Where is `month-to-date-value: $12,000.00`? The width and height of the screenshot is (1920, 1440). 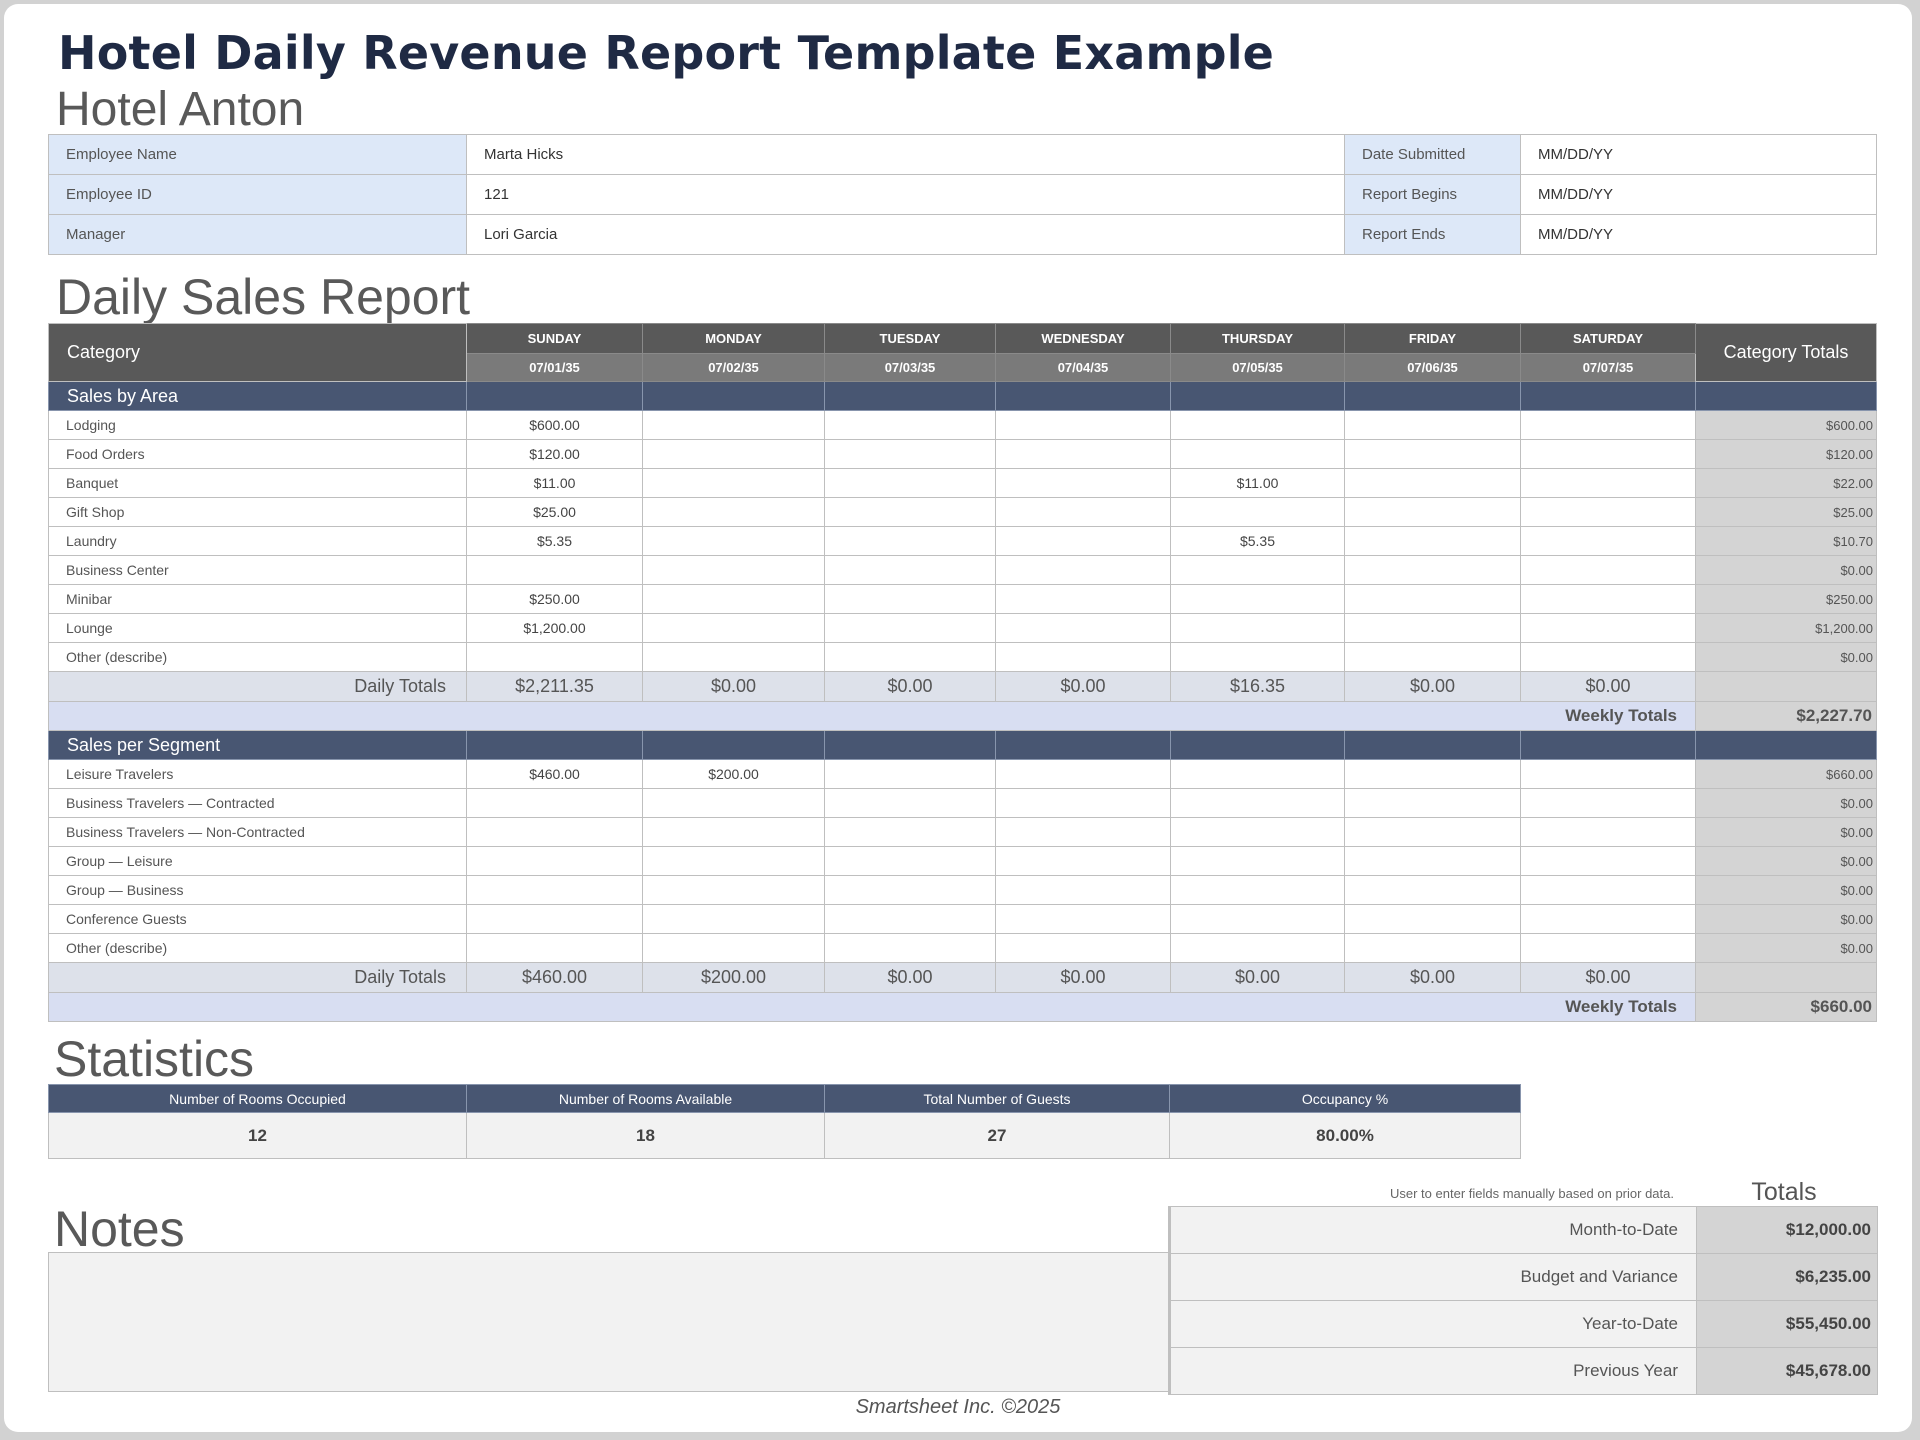
month-to-date-value: $12,000.00 is located at coordinates (1787, 1230).